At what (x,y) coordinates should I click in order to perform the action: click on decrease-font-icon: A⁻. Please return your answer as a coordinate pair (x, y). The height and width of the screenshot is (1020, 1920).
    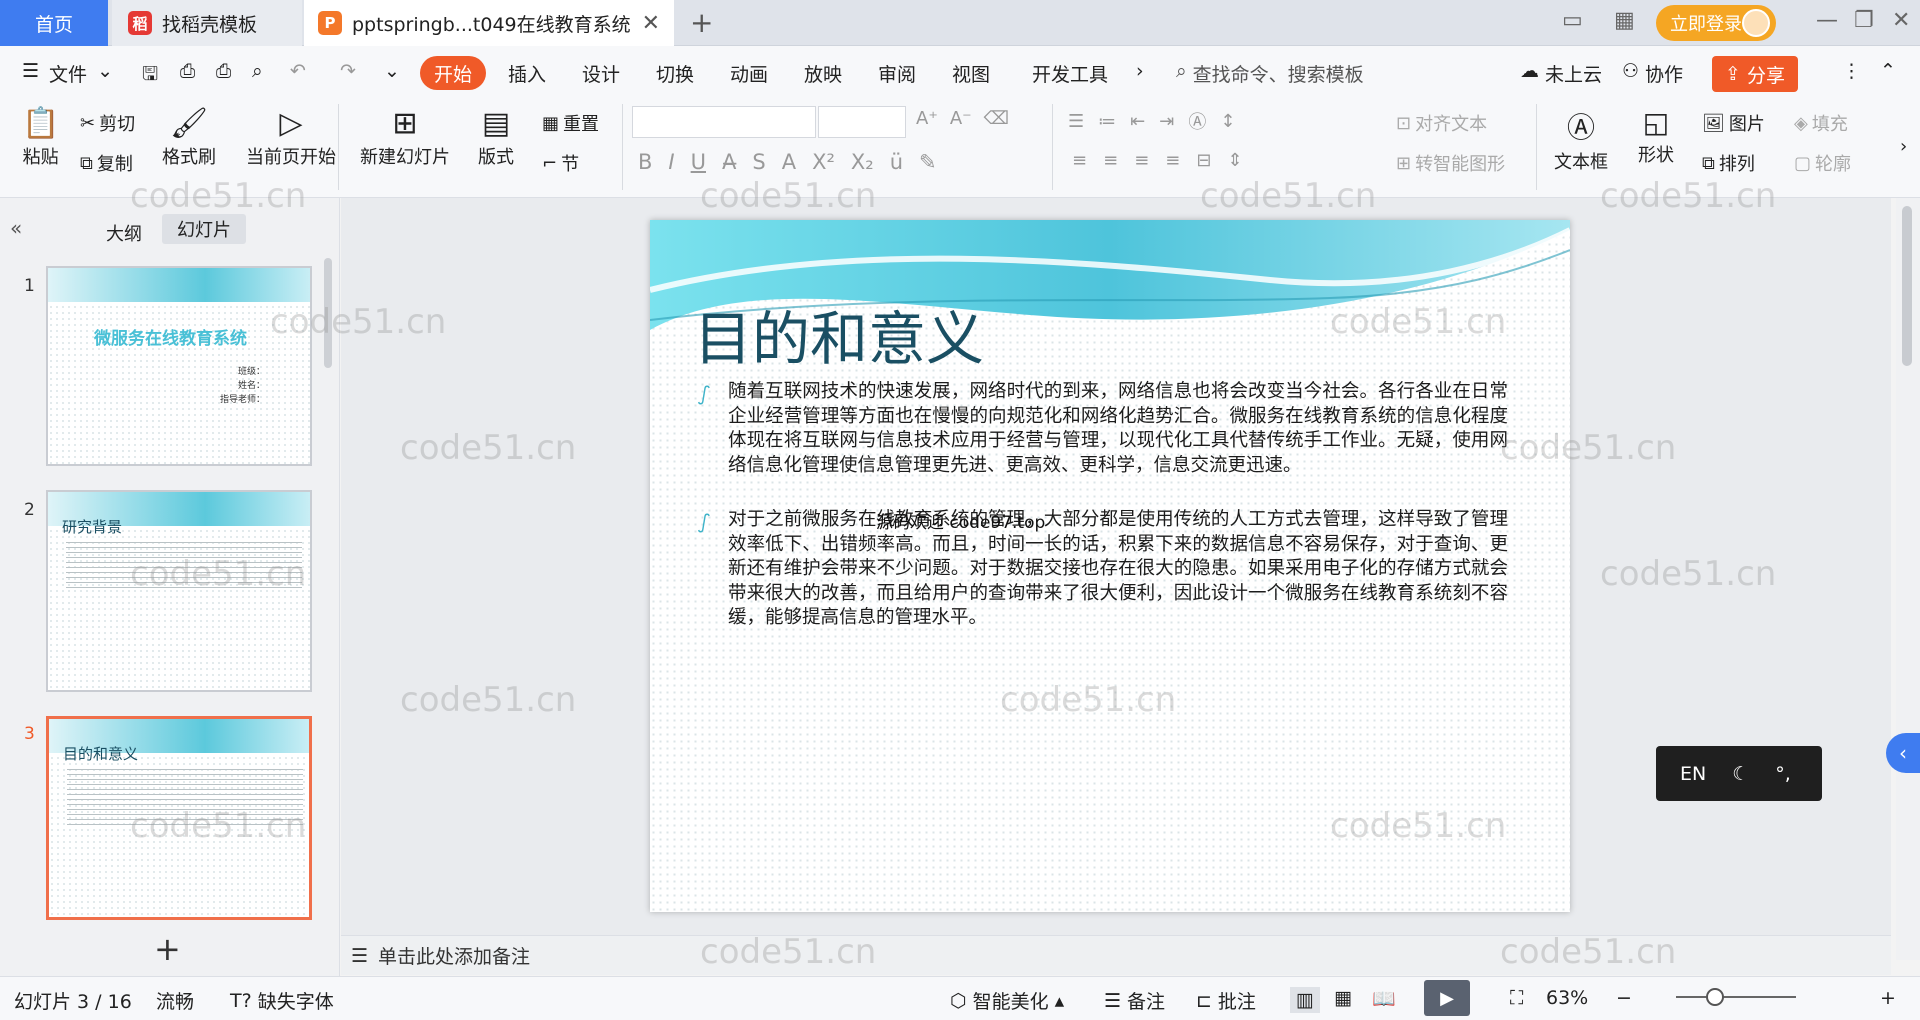
    Looking at the image, I should click on (961, 118).